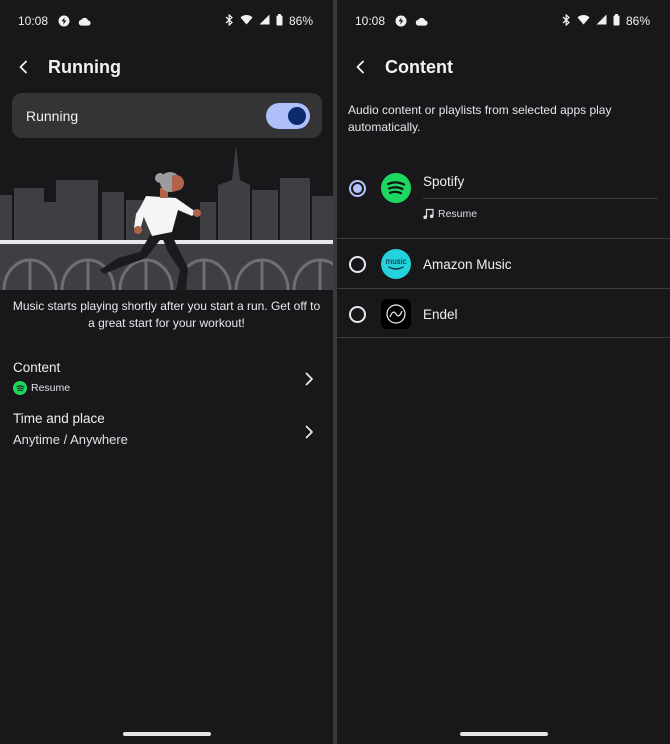 The height and width of the screenshot is (744, 670). What do you see at coordinates (167, 115) in the screenshot?
I see `running-toggle-card: Running` at bounding box center [167, 115].